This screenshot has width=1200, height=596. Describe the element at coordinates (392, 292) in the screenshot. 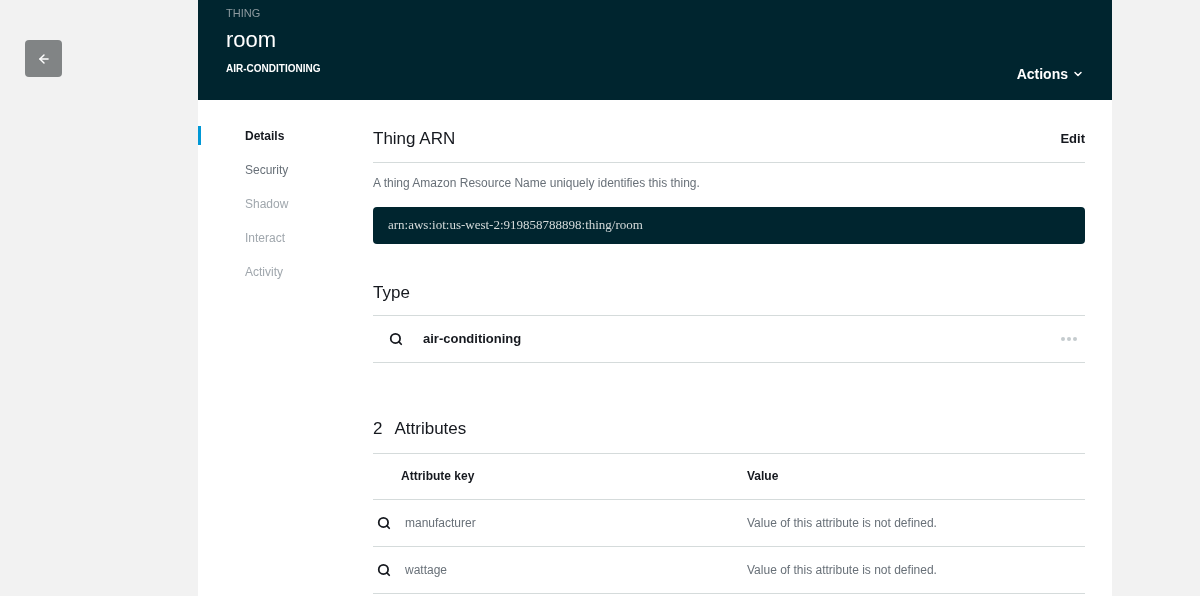

I see `section-heading: Type` at that location.